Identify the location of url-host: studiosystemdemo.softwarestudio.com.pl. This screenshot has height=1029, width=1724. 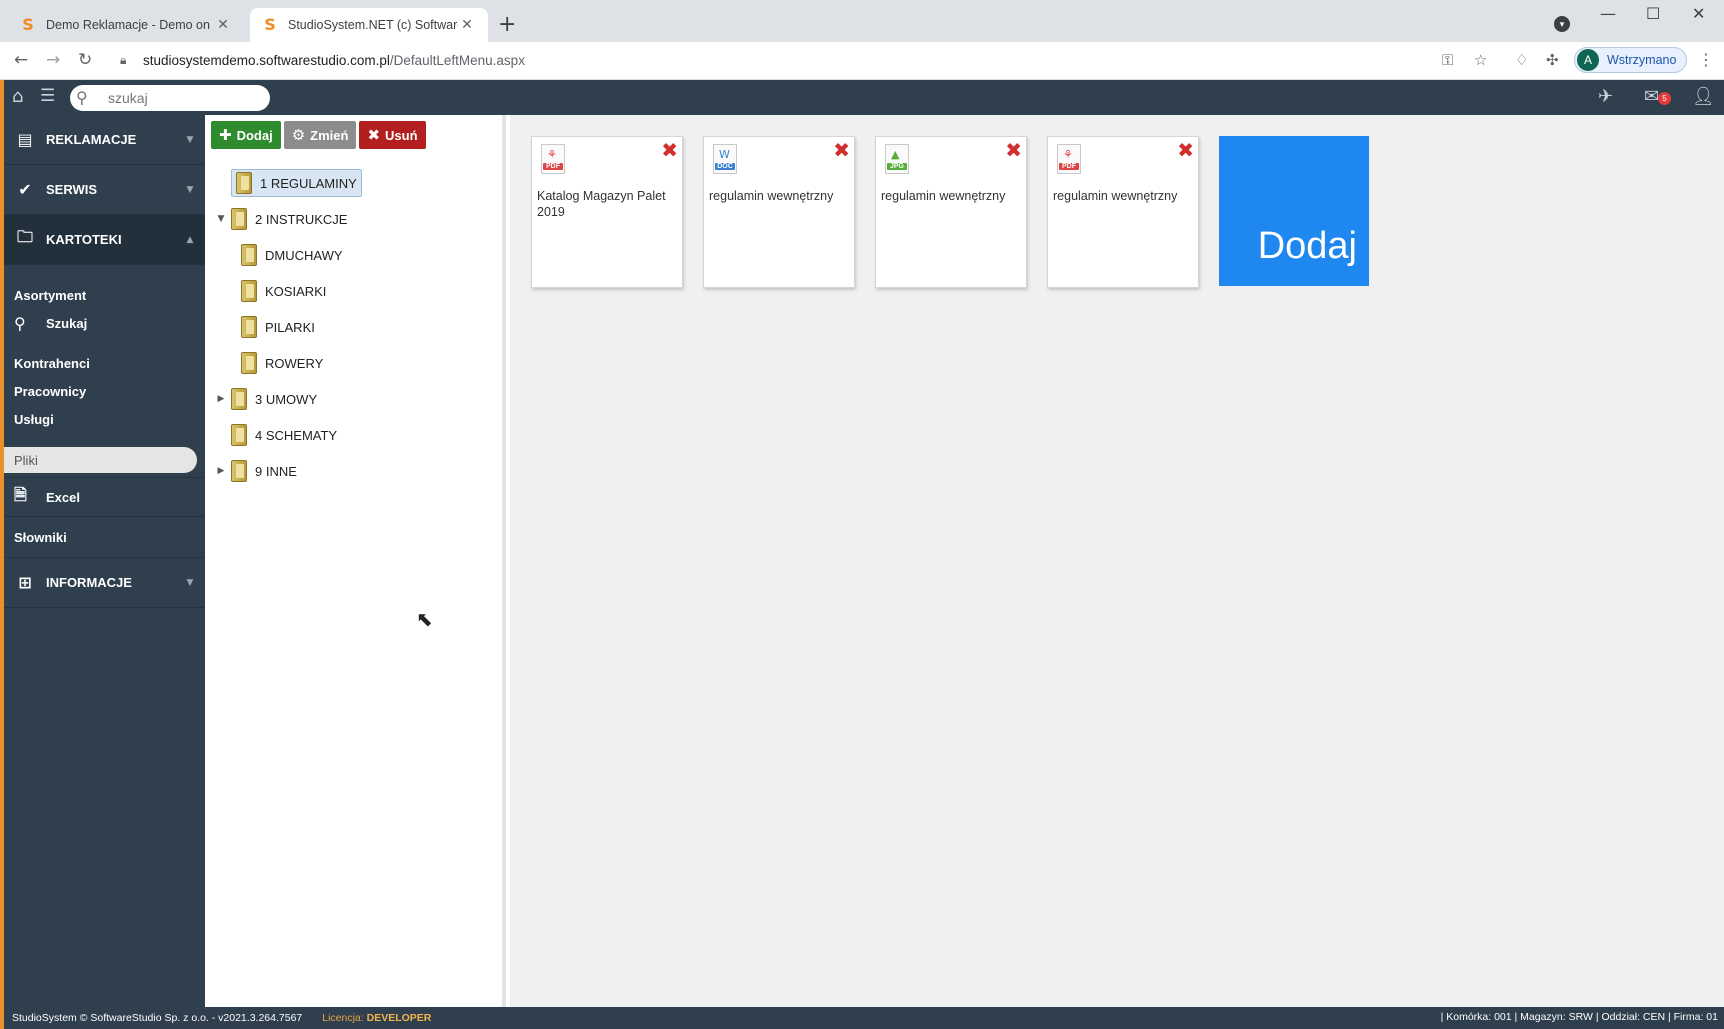
(266, 60).